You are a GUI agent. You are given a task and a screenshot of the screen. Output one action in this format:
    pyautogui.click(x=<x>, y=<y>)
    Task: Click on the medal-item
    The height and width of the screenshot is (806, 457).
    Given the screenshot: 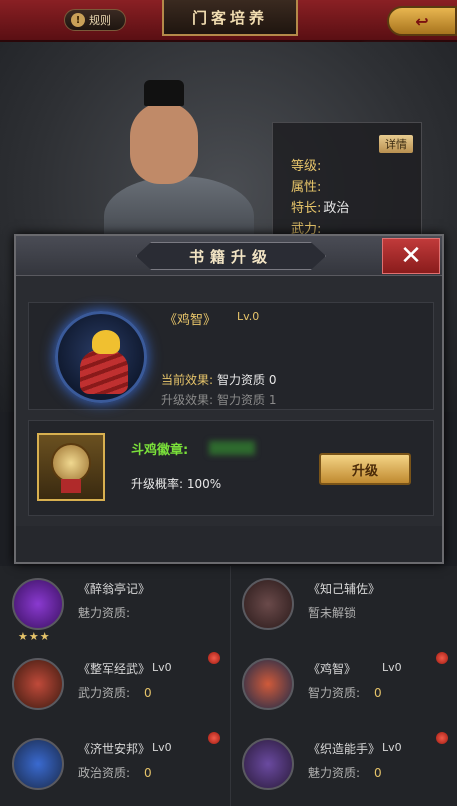 What is the action you would take?
    pyautogui.click(x=71, y=467)
    